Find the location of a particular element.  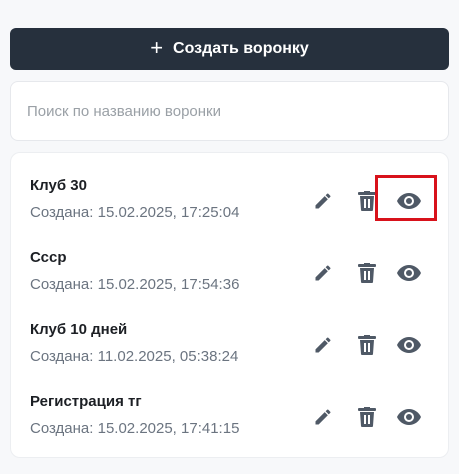

search-input is located at coordinates (229, 111).